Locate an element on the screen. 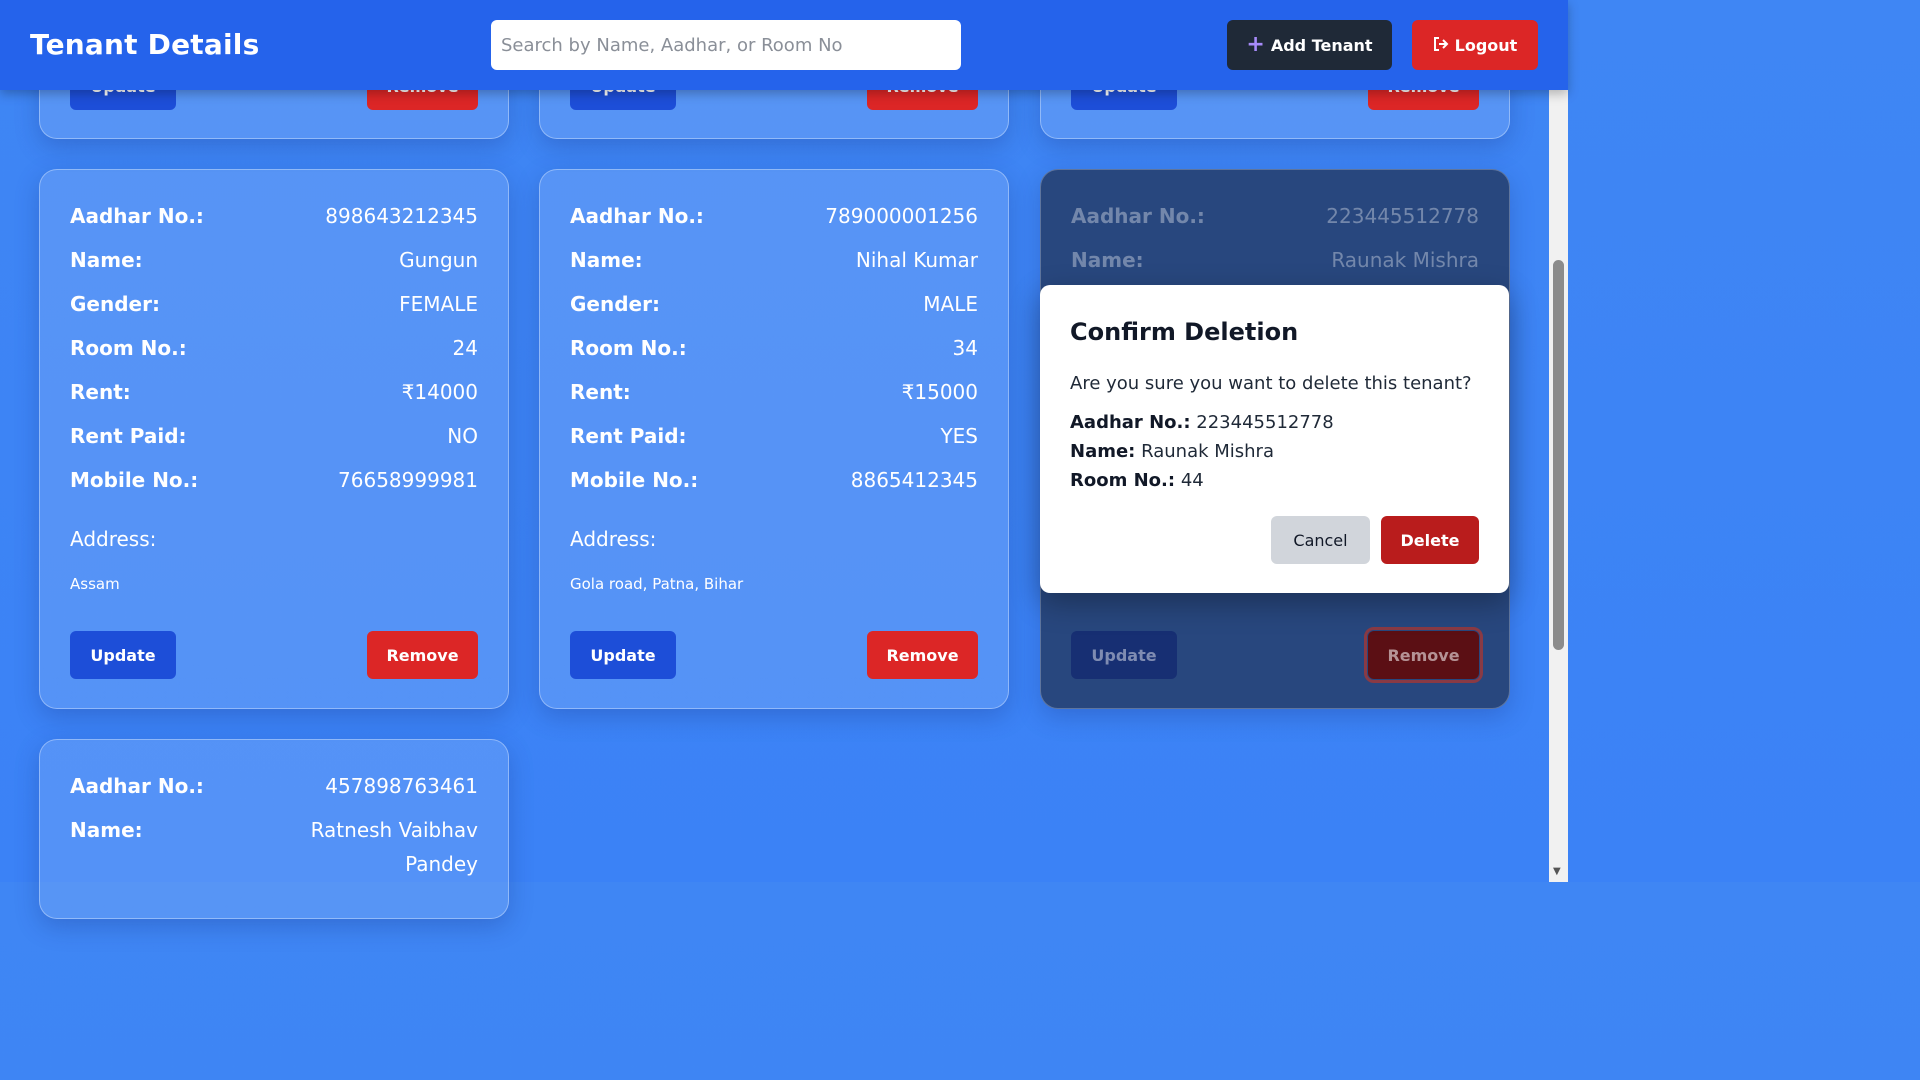 This screenshot has height=1080, width=1920. dialog-aadhar-value: 223445512778 is located at coordinates (1265, 422).